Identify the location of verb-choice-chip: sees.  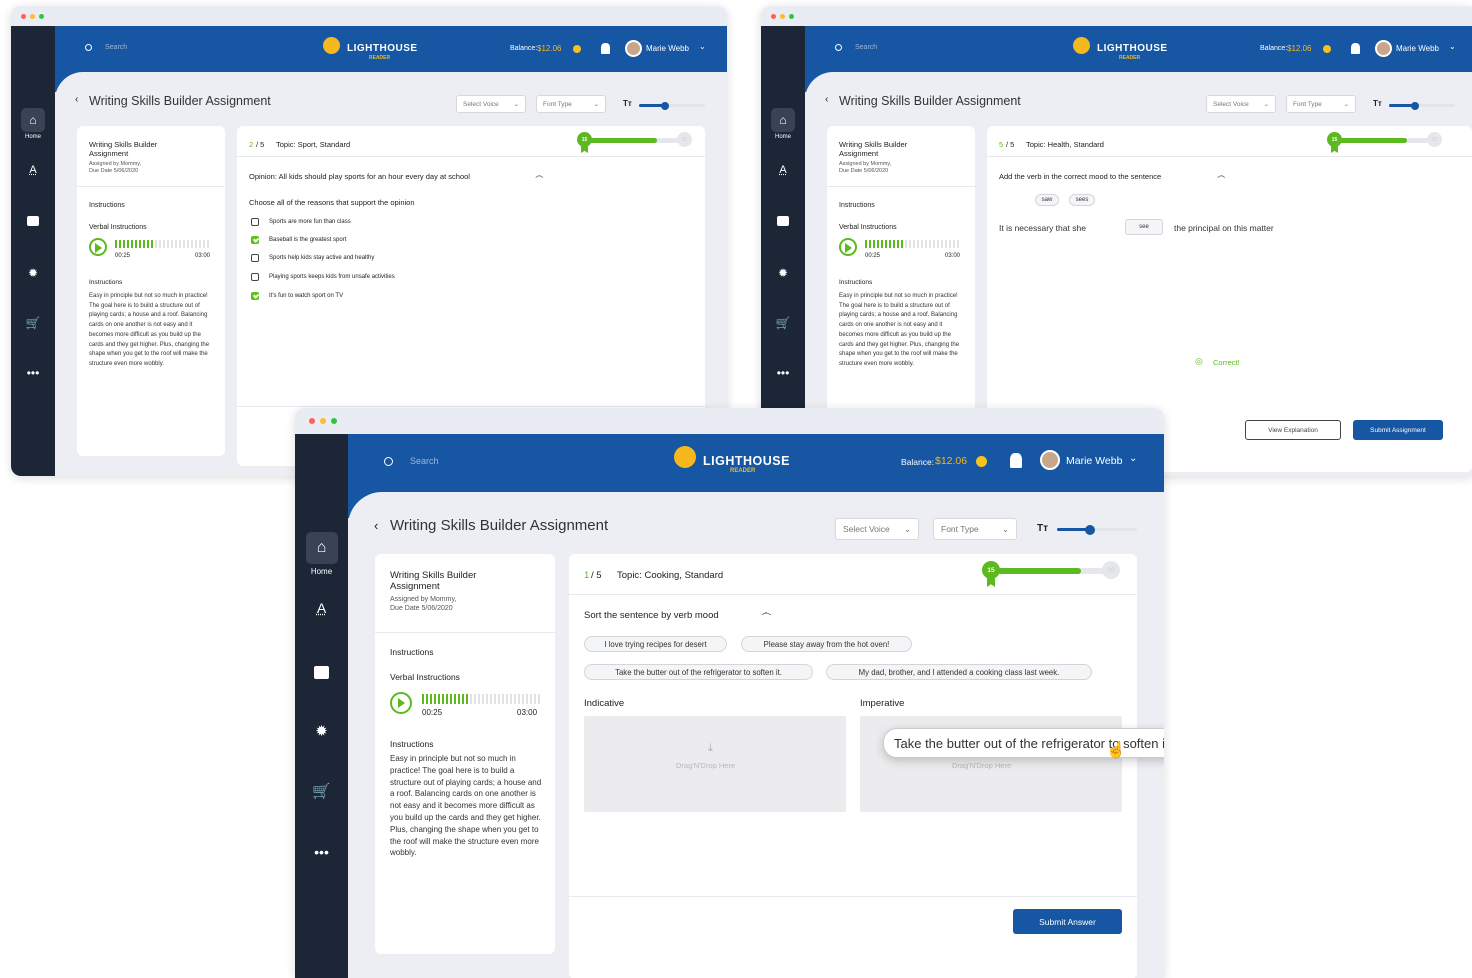
(1082, 200).